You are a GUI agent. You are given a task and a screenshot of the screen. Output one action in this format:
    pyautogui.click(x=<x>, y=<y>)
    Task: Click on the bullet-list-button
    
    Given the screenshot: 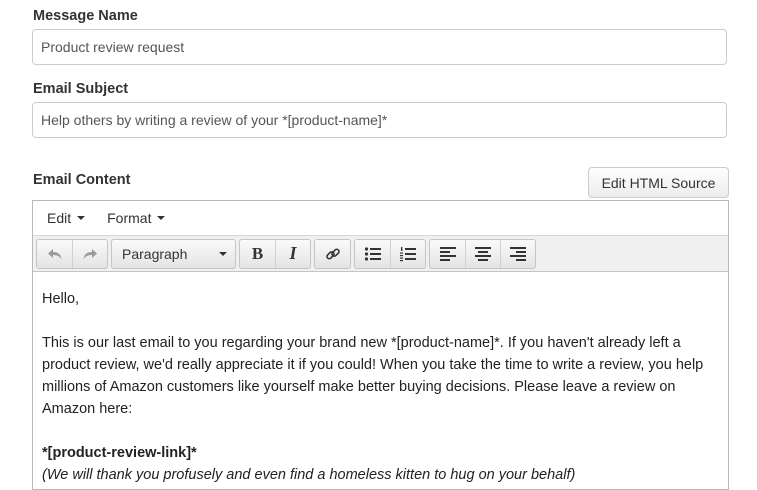 What is the action you would take?
    pyautogui.click(x=372, y=254)
    